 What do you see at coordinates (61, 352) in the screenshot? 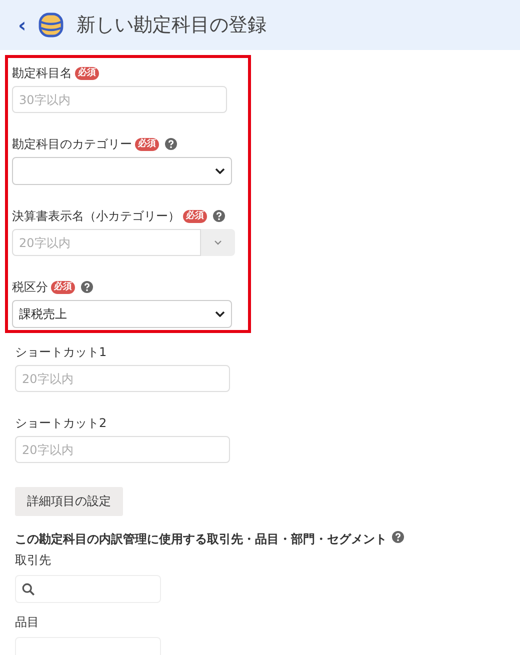
I see `field-label: ショートカット1` at bounding box center [61, 352].